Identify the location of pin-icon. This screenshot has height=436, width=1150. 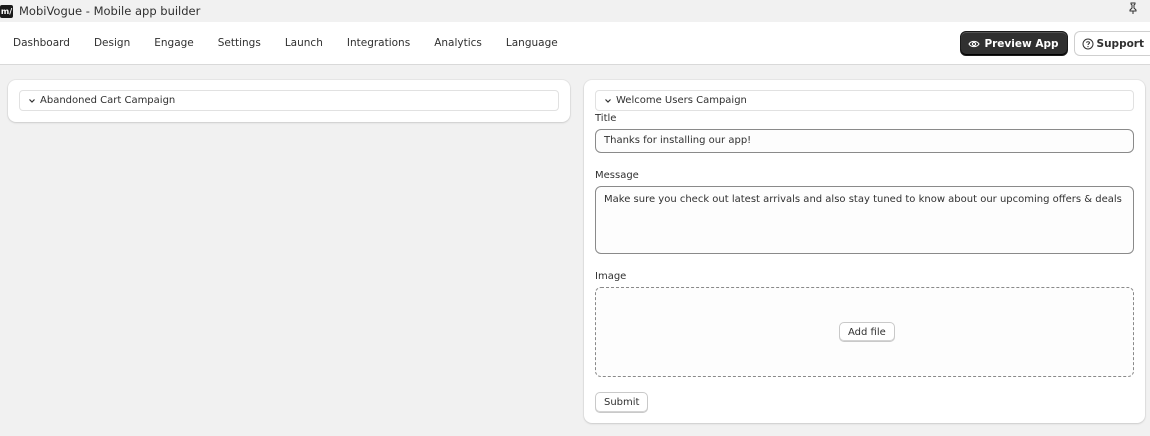
(1133, 8).